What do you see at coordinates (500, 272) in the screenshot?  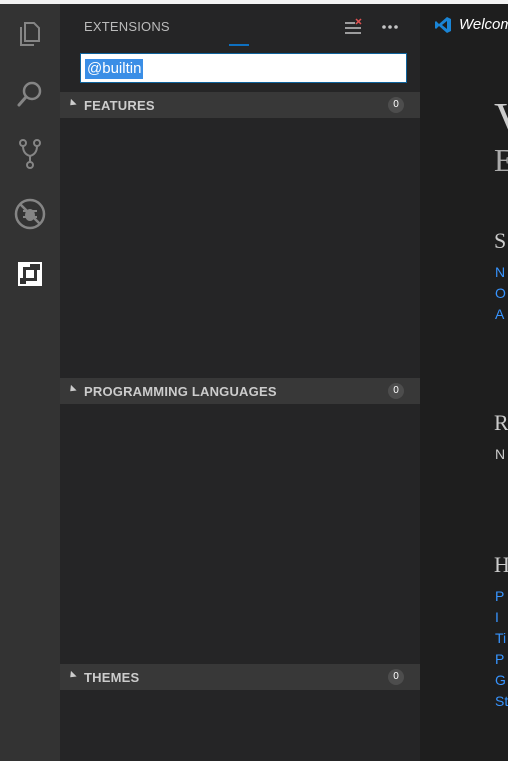 I see `start-link: N` at bounding box center [500, 272].